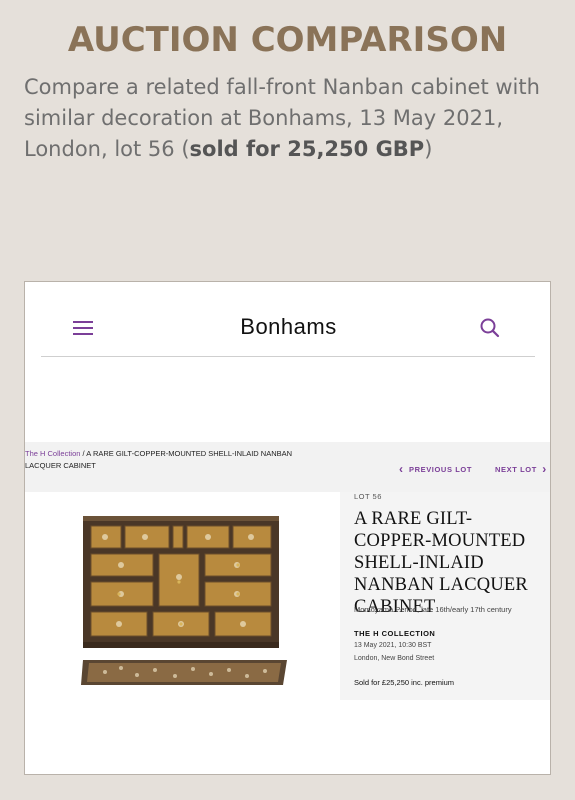  I want to click on page-heading: AUCTION COMPARISON, so click(287, 40).